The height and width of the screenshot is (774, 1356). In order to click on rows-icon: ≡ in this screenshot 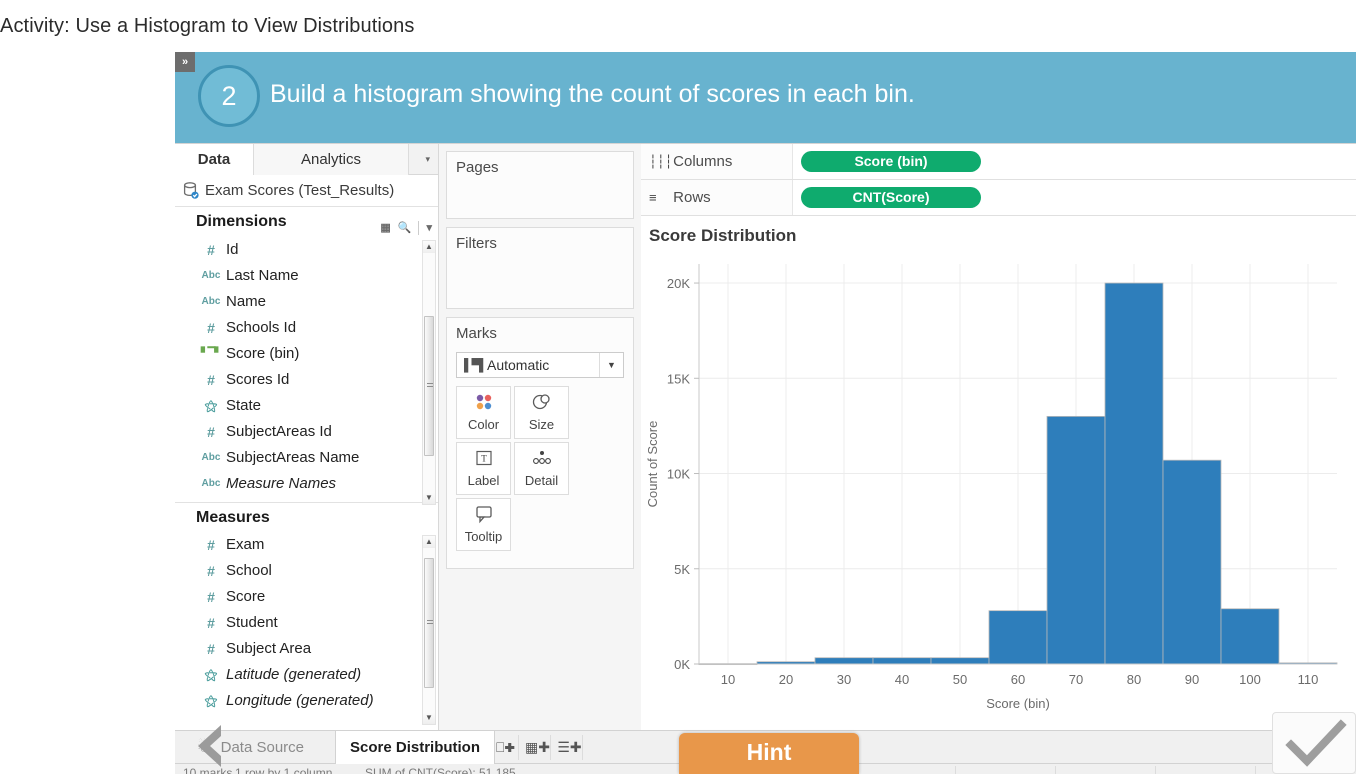, I will do `click(653, 197)`.